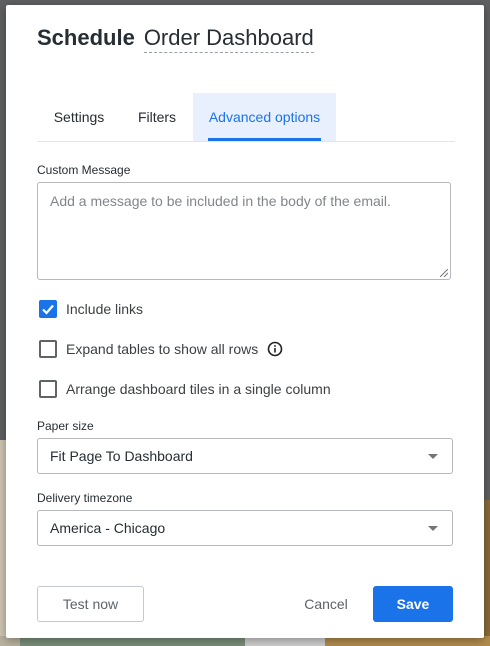  Describe the element at coordinates (48, 389) in the screenshot. I see `single-column-checkbox` at that location.